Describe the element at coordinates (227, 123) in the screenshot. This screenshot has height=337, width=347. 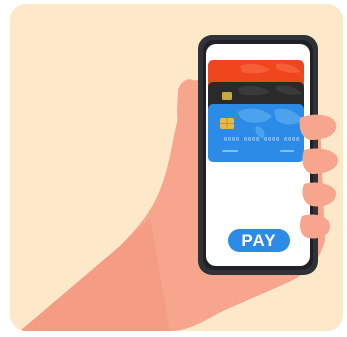
I see `card-chip-icon` at that location.